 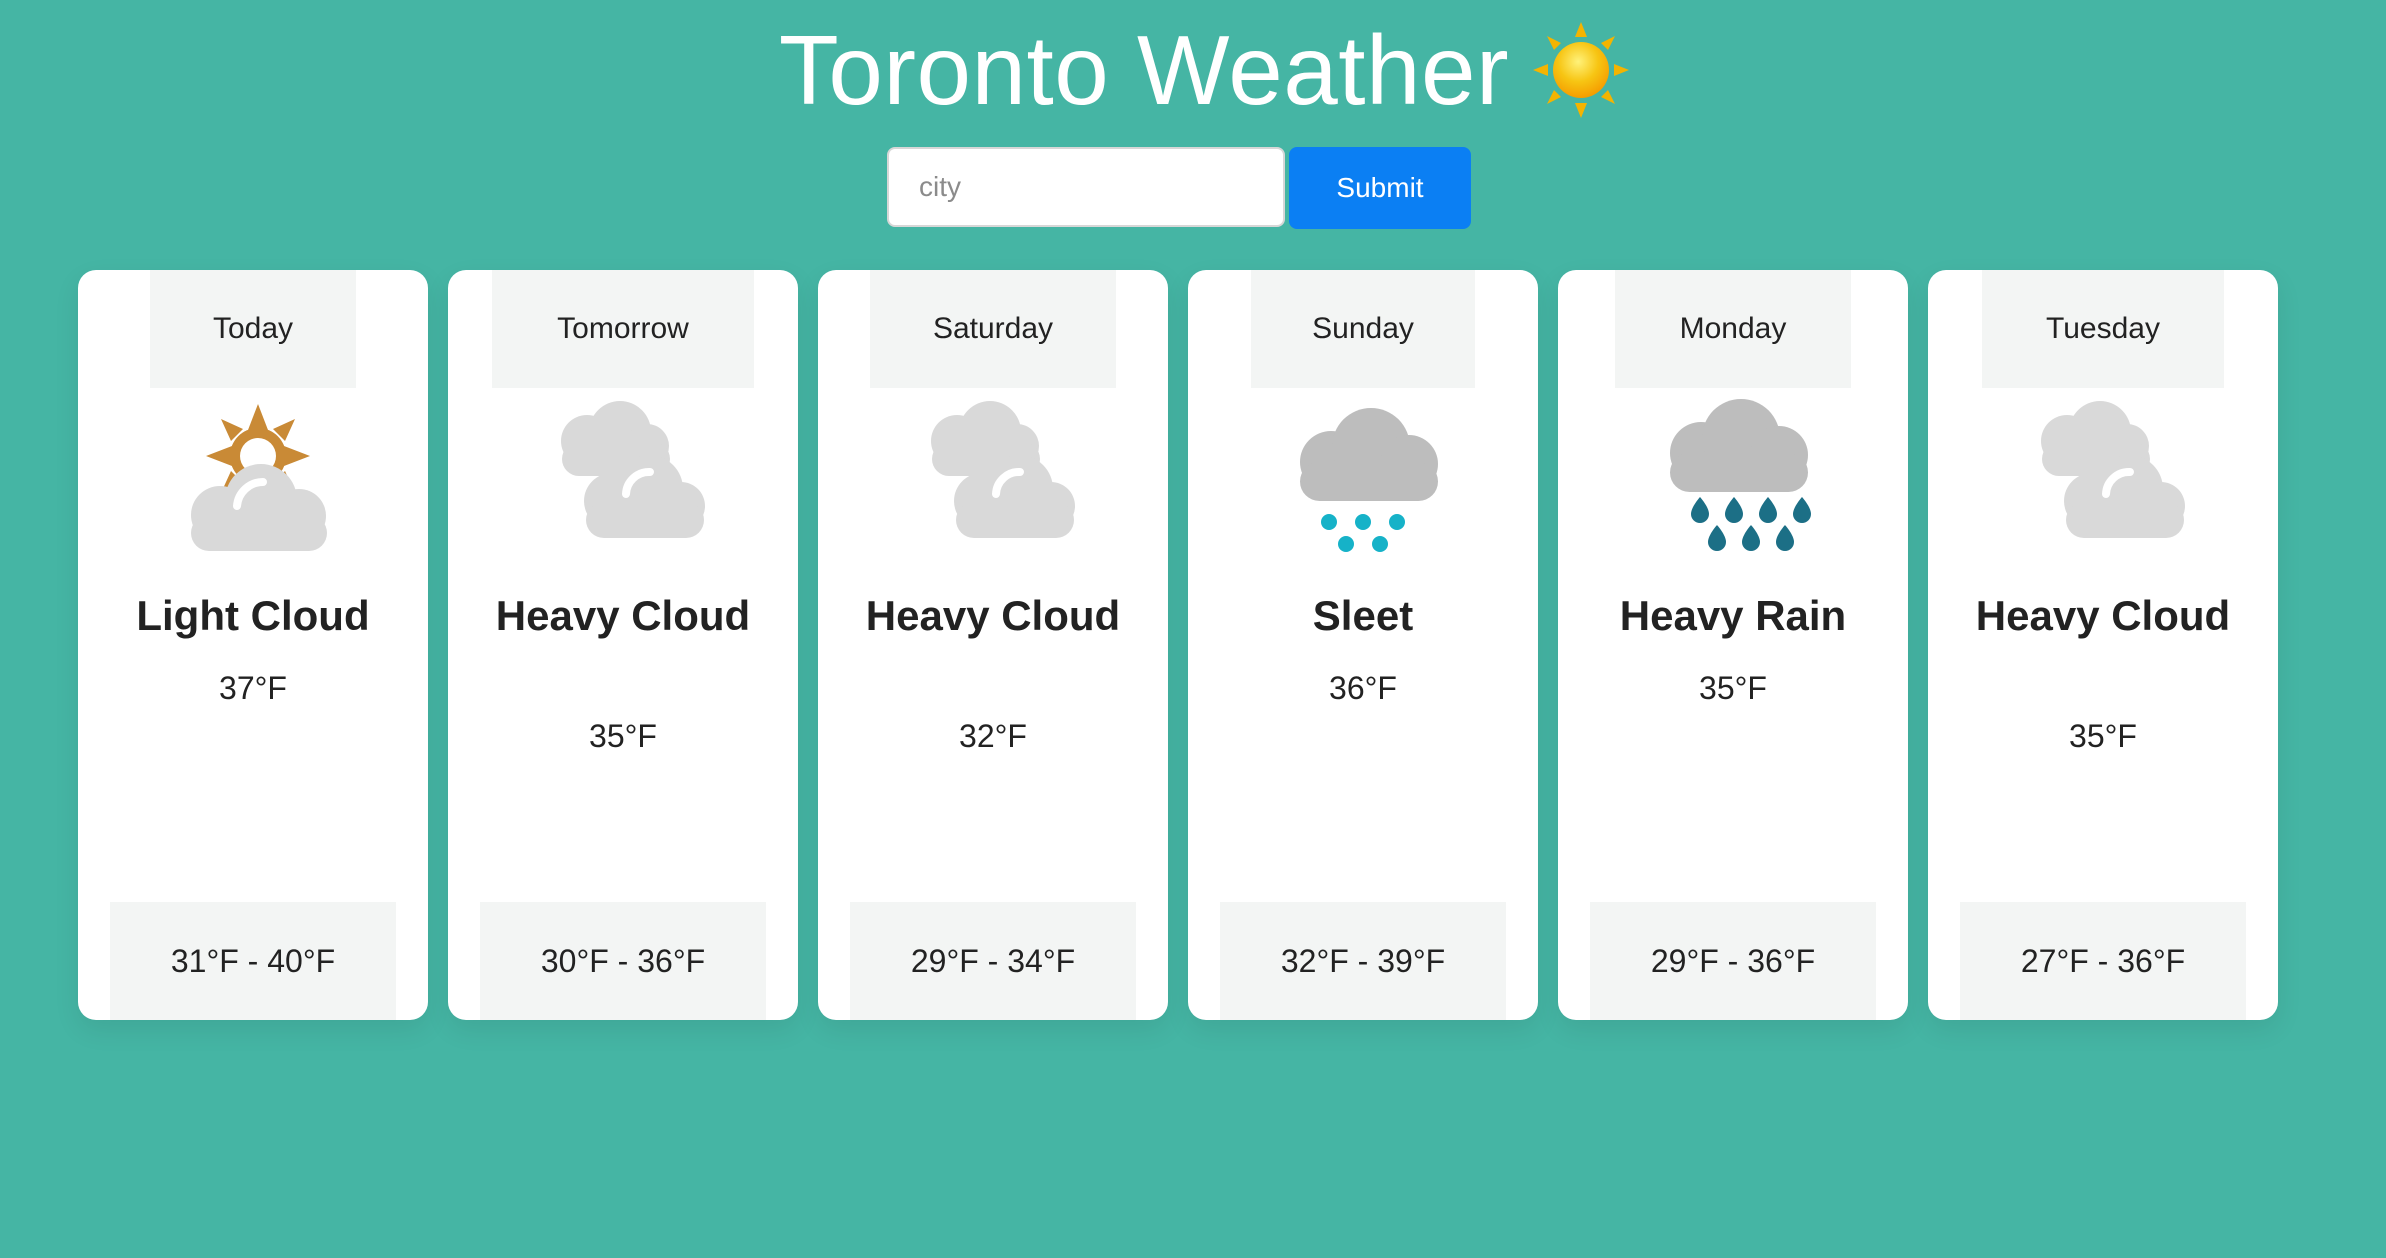 What do you see at coordinates (1581, 70) in the screenshot?
I see `sun-icon` at bounding box center [1581, 70].